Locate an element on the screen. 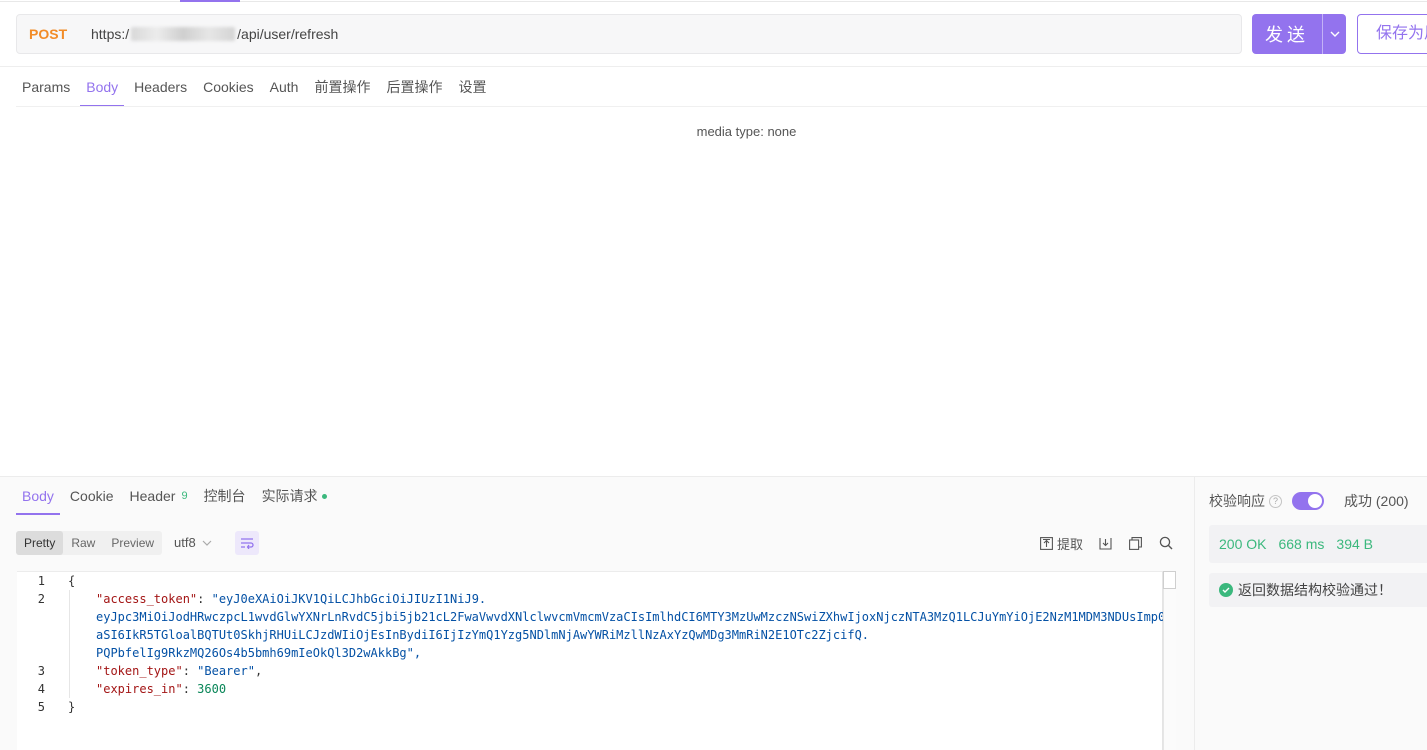  encoding-value: utf8 is located at coordinates (185, 542).